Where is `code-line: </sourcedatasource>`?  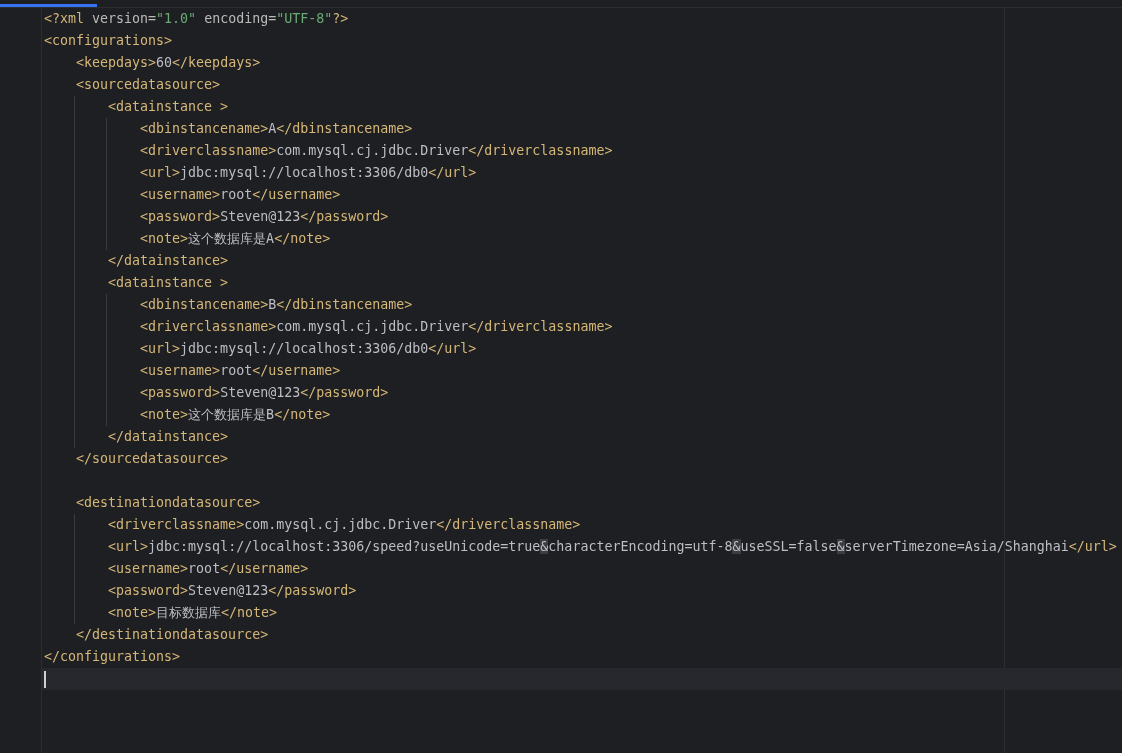
code-line: </sourcedatasource> is located at coordinates (152, 459).